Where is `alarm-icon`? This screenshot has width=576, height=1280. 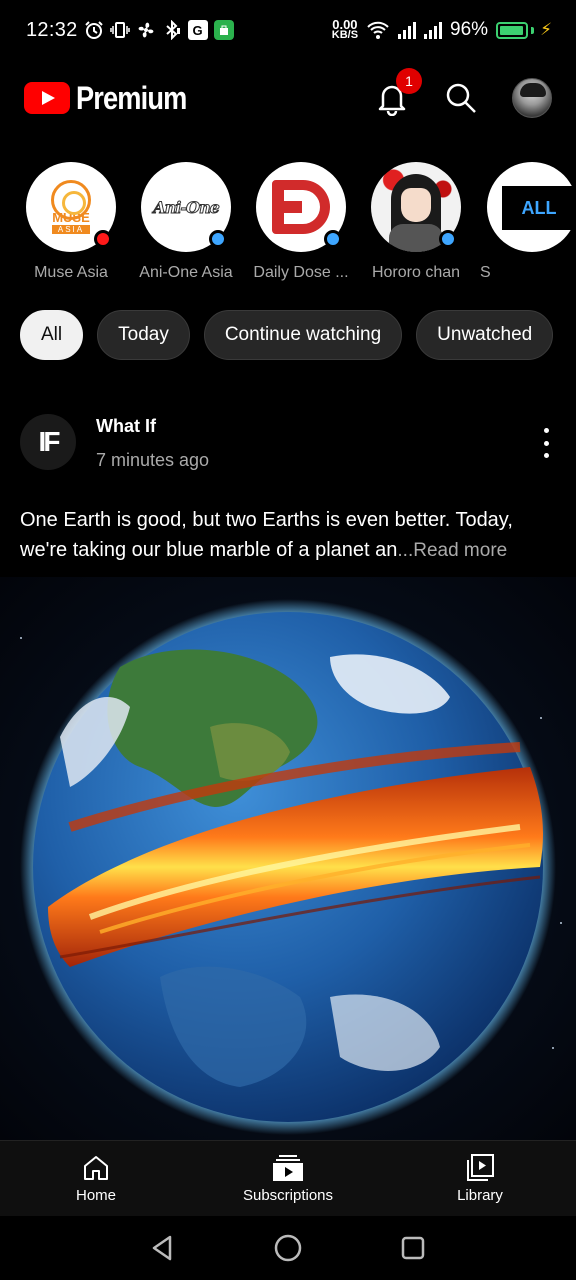 alarm-icon is located at coordinates (94, 30).